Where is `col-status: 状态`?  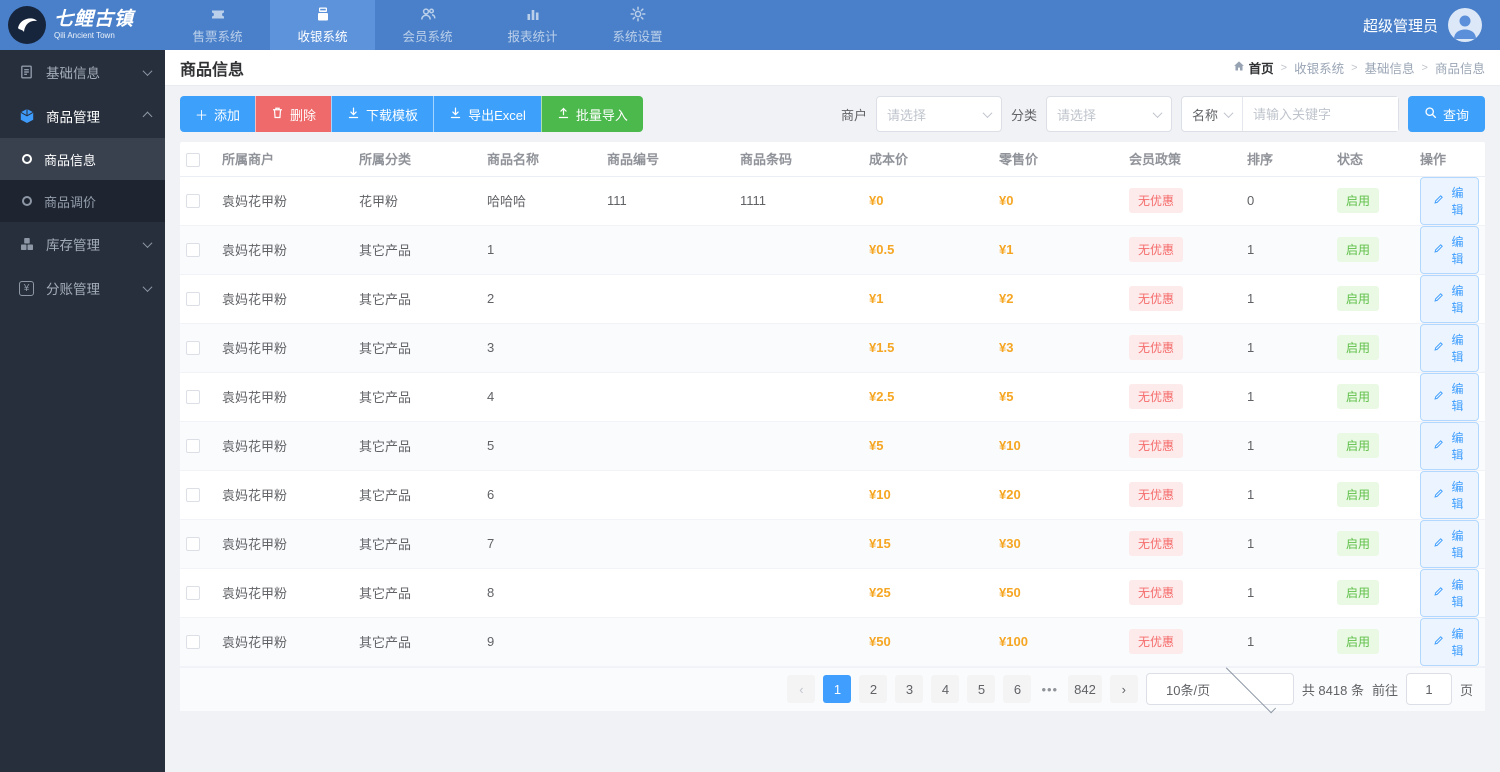
col-status: 状态 is located at coordinates (1372, 159).